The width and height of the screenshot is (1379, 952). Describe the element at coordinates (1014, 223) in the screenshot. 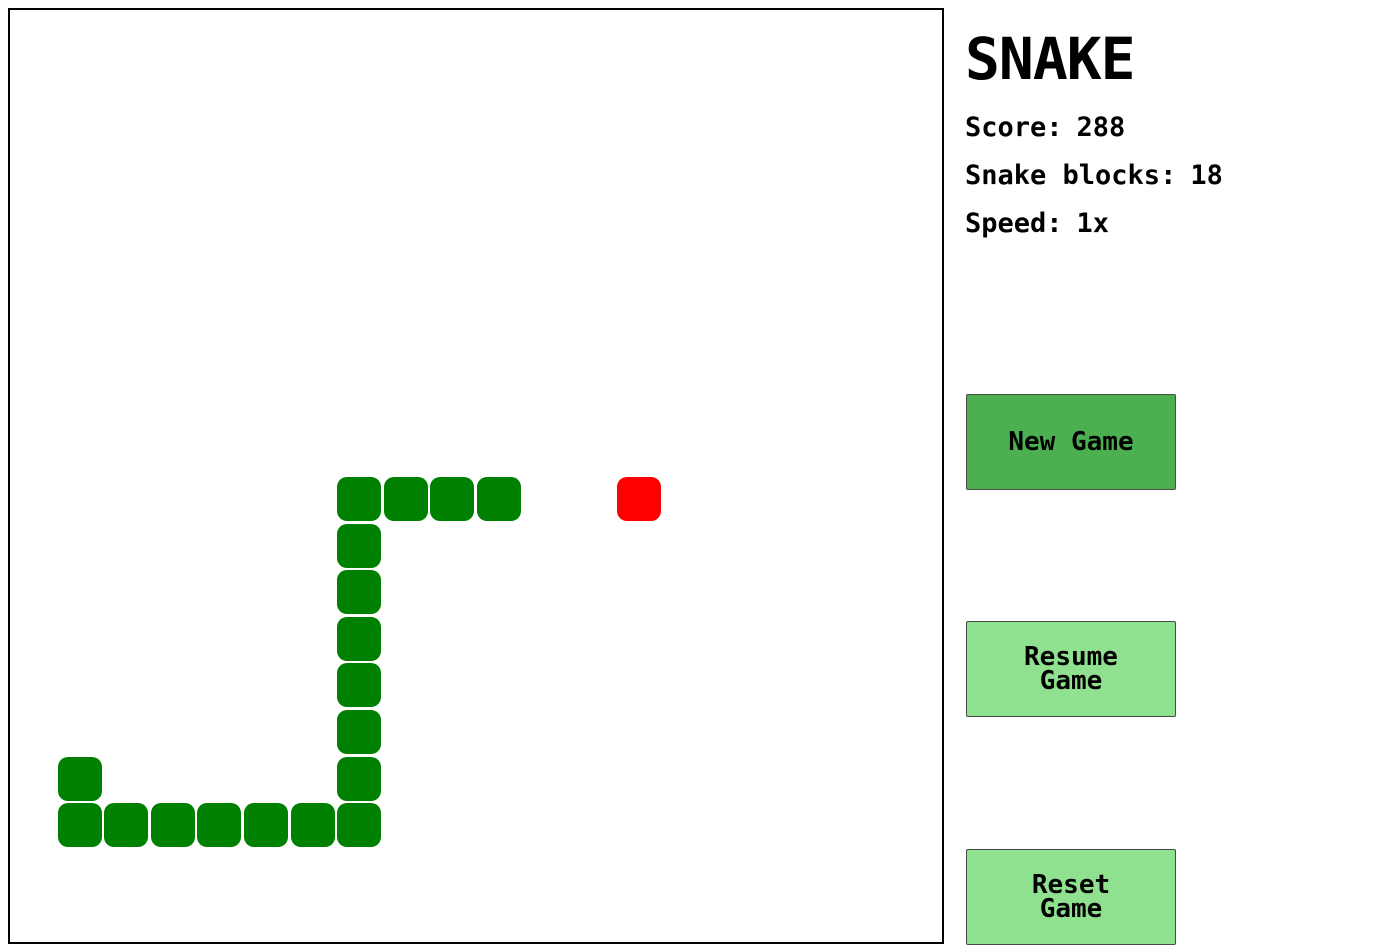

I see `speed-label: Speed:` at that location.